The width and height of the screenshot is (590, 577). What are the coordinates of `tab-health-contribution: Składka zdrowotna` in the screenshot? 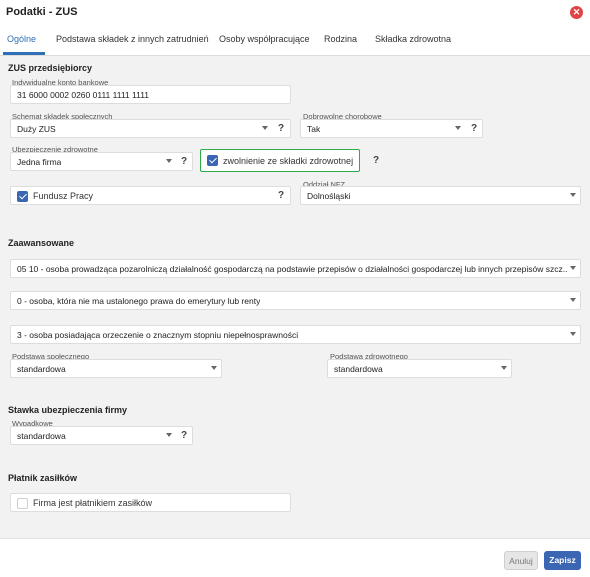 It's located at (413, 39).